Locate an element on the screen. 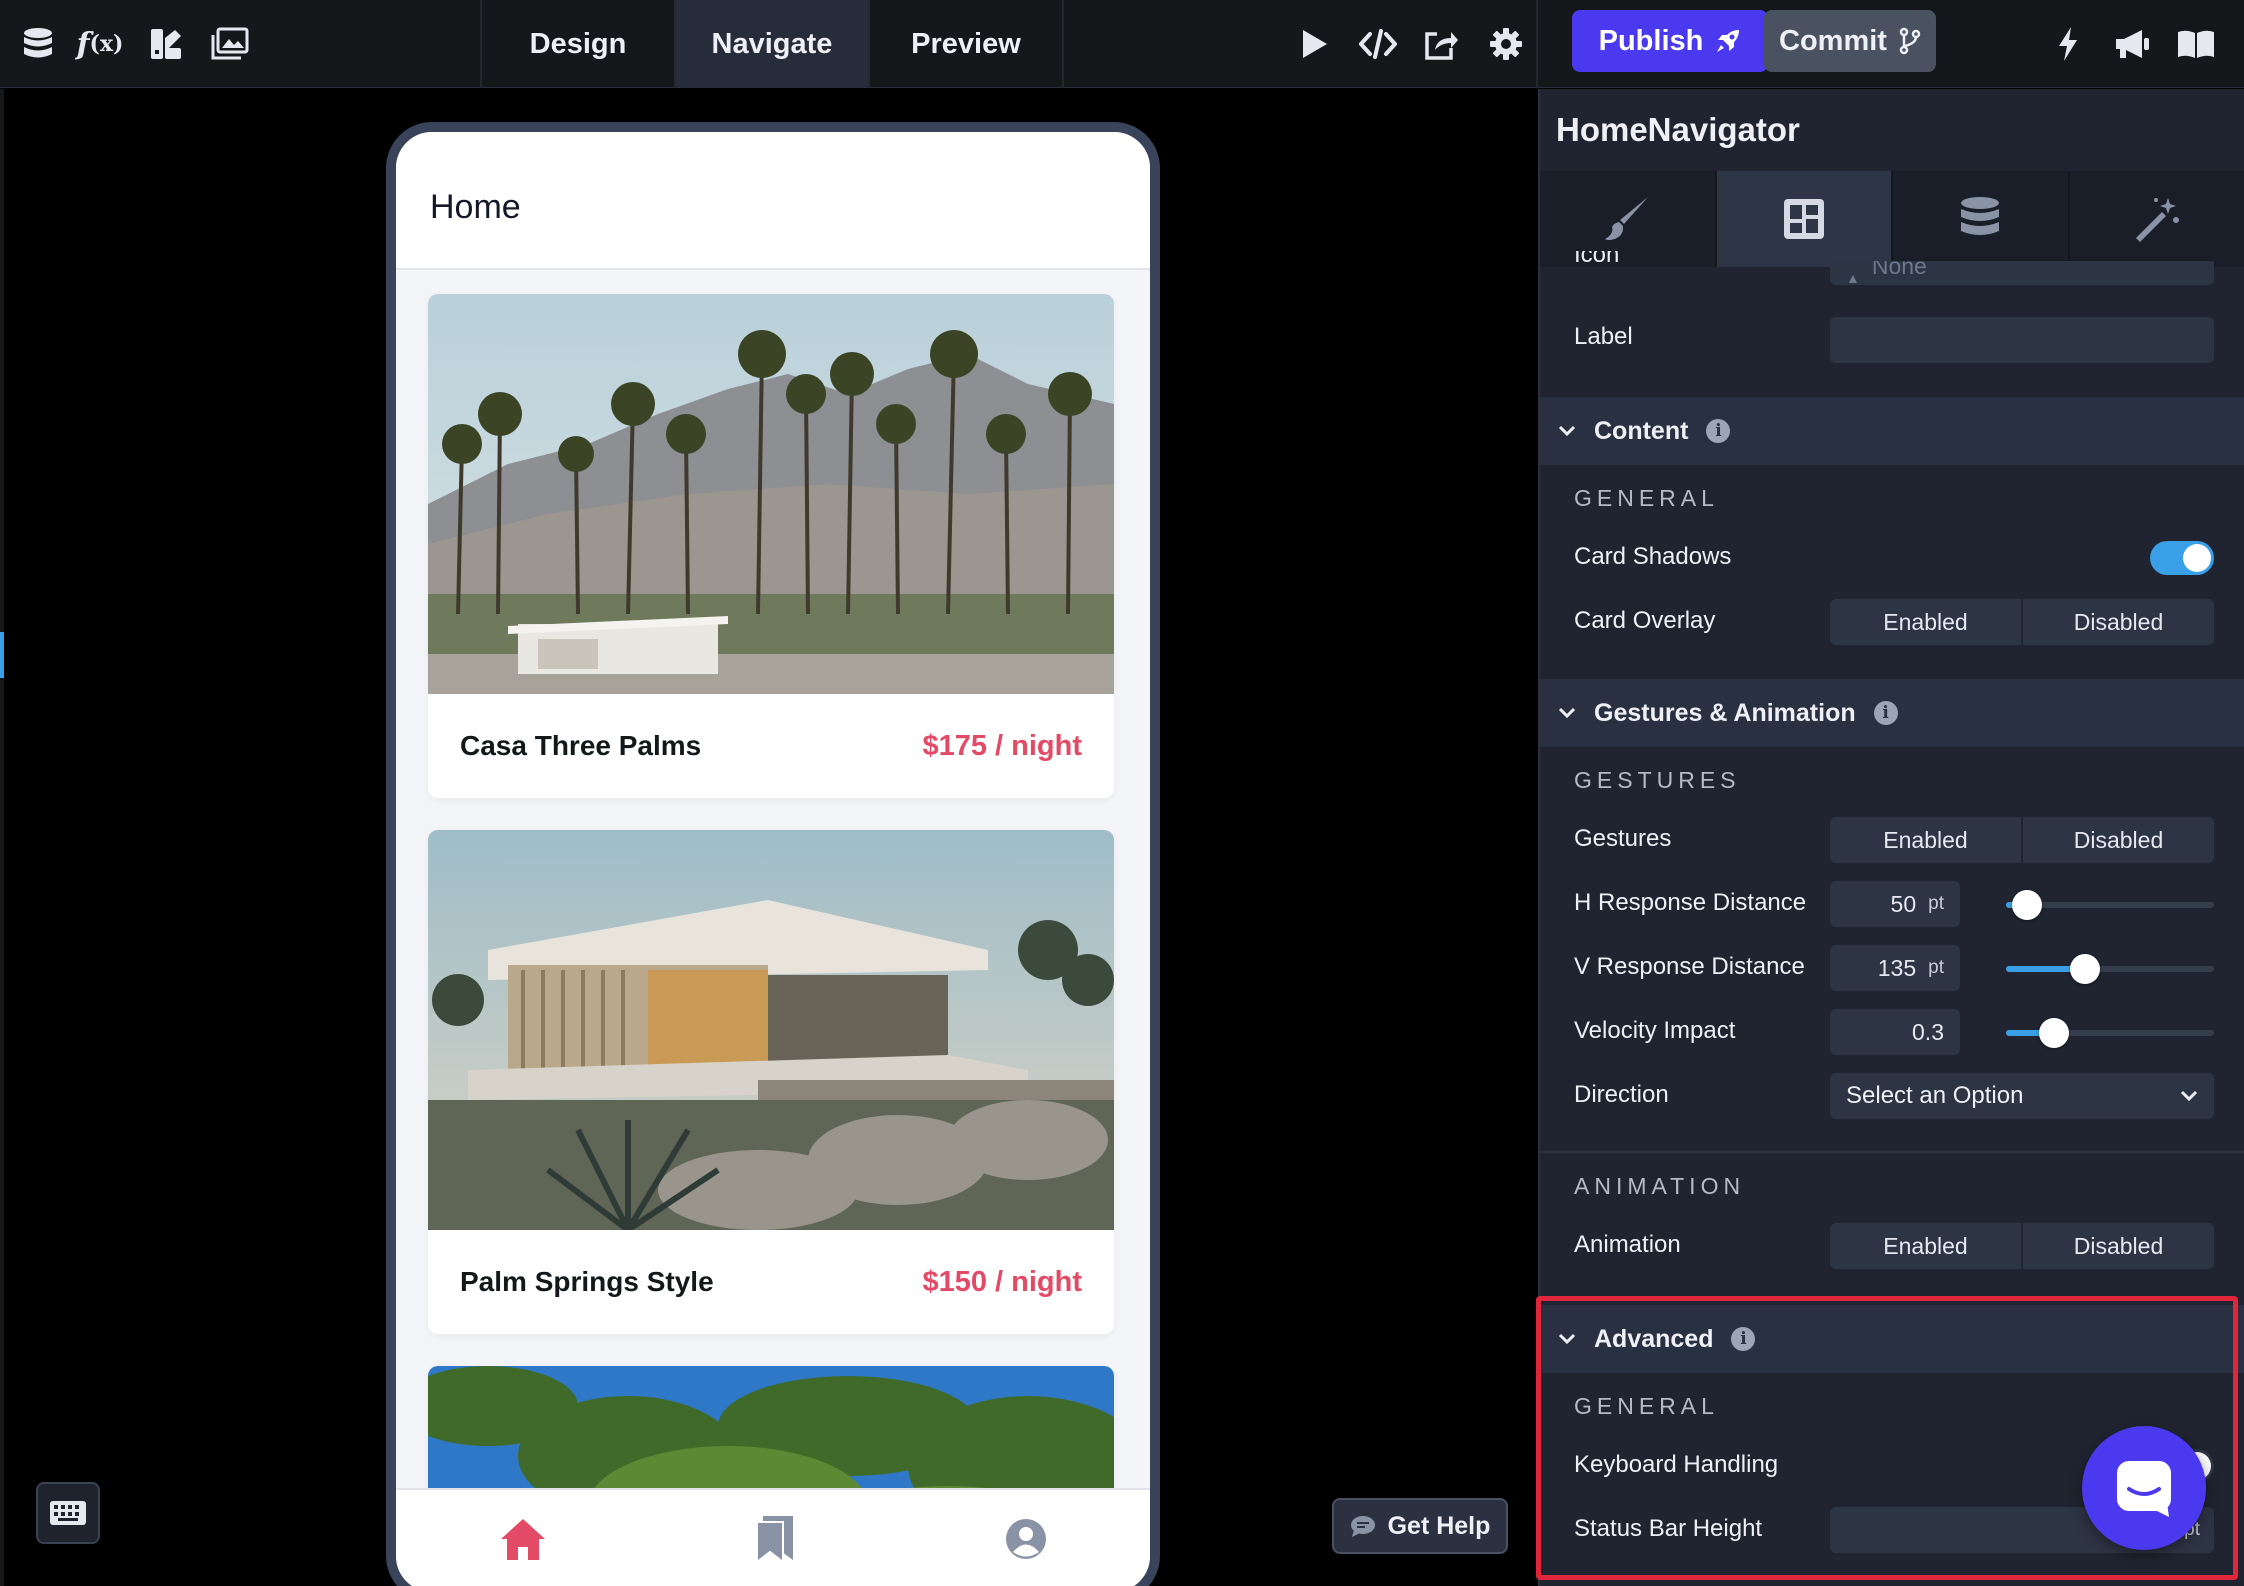  chat-icon is located at coordinates (2144, 1489).